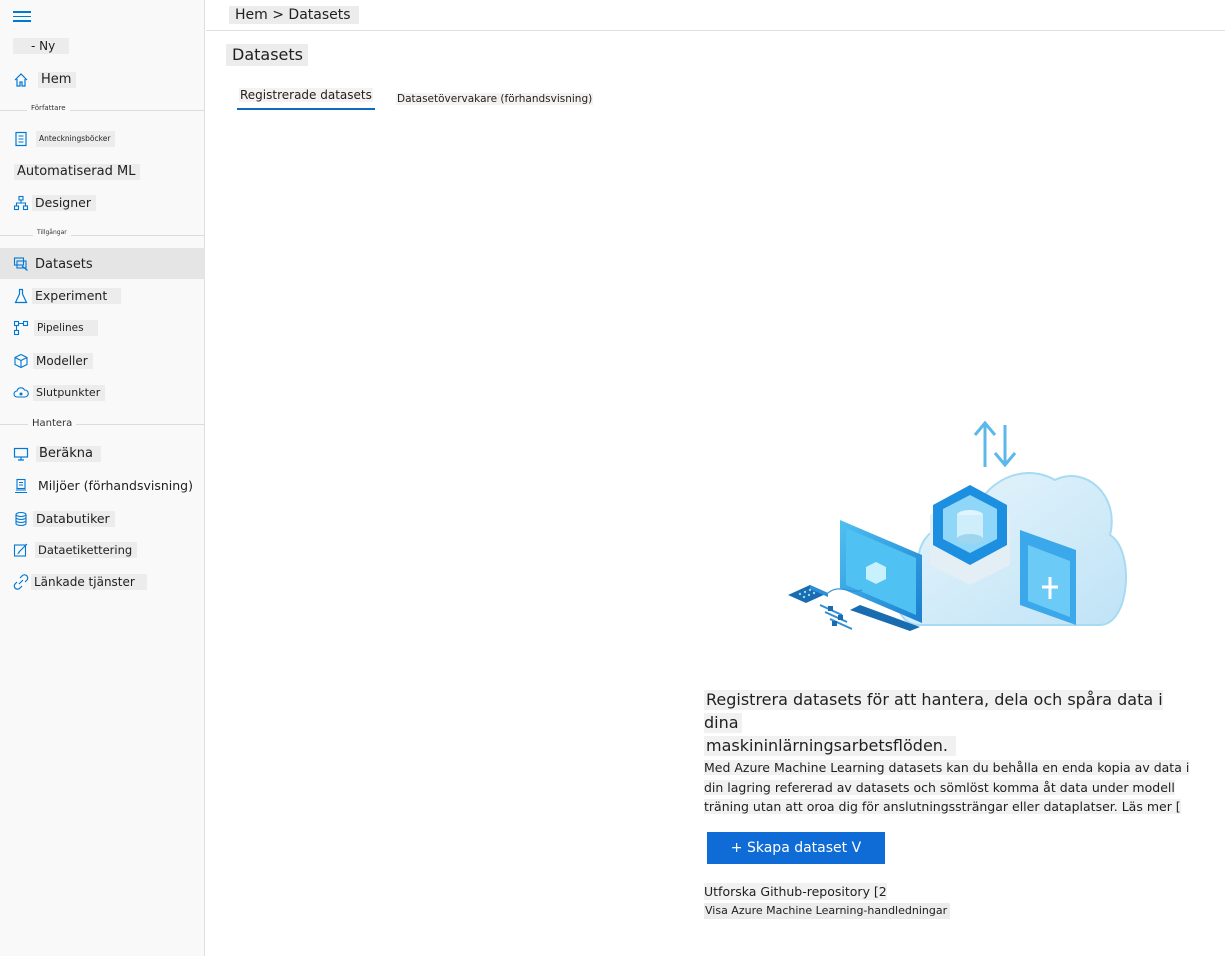  What do you see at coordinates (21, 203) in the screenshot?
I see `designer-icon` at bounding box center [21, 203].